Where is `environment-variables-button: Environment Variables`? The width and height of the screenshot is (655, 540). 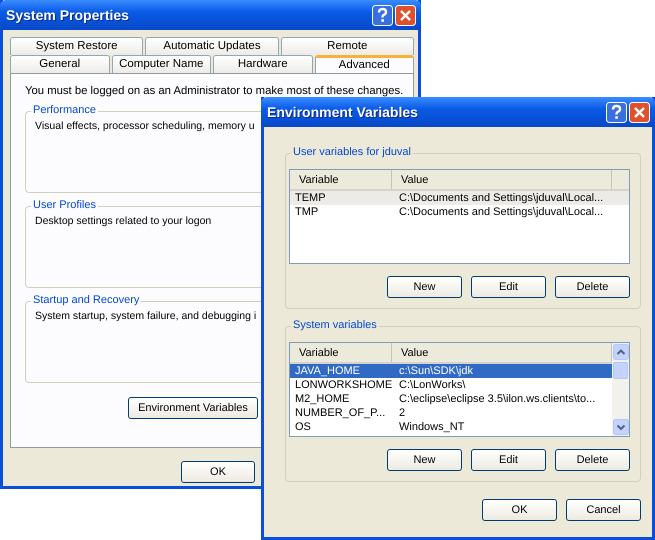
environment-variables-button: Environment Variables is located at coordinates (193, 408).